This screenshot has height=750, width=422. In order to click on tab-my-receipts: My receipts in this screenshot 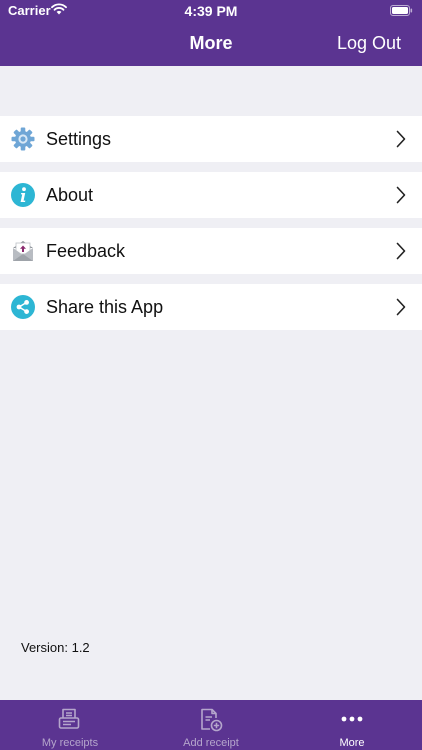, I will do `click(70, 725)`.